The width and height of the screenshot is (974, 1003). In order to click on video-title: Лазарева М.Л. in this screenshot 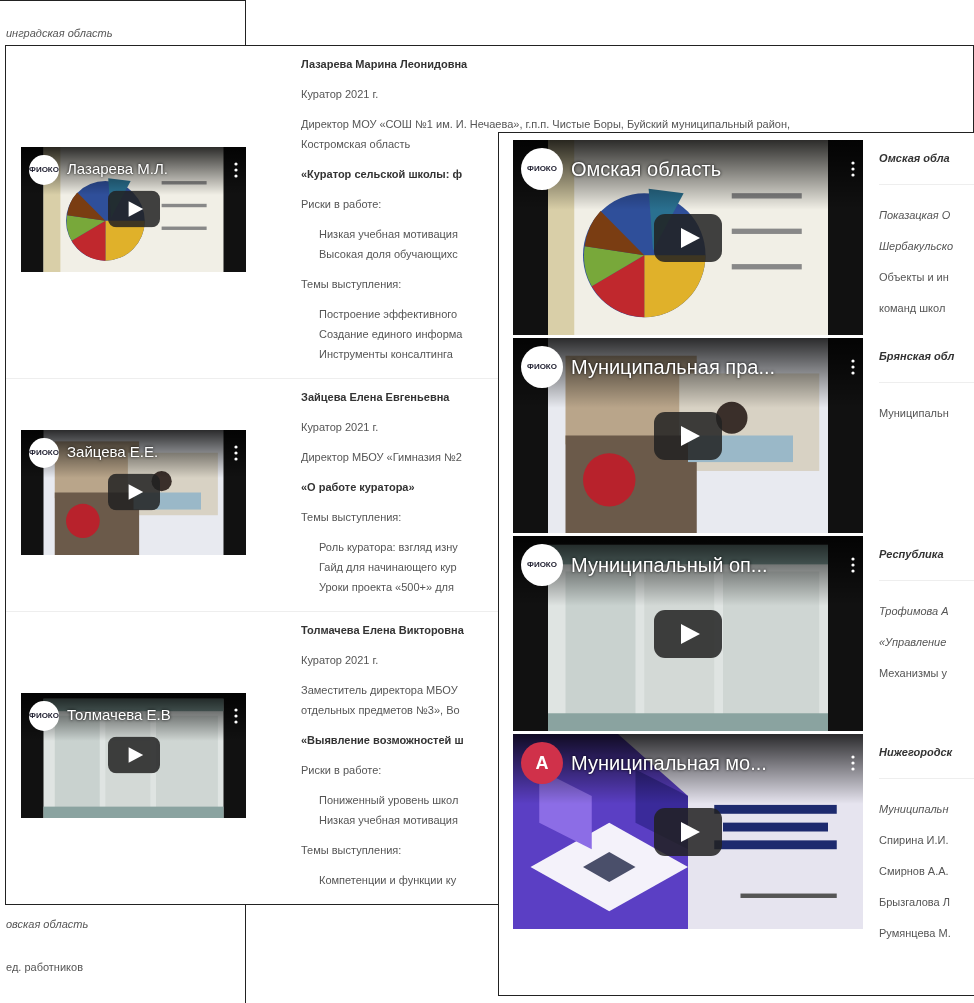, I will do `click(146, 169)`.